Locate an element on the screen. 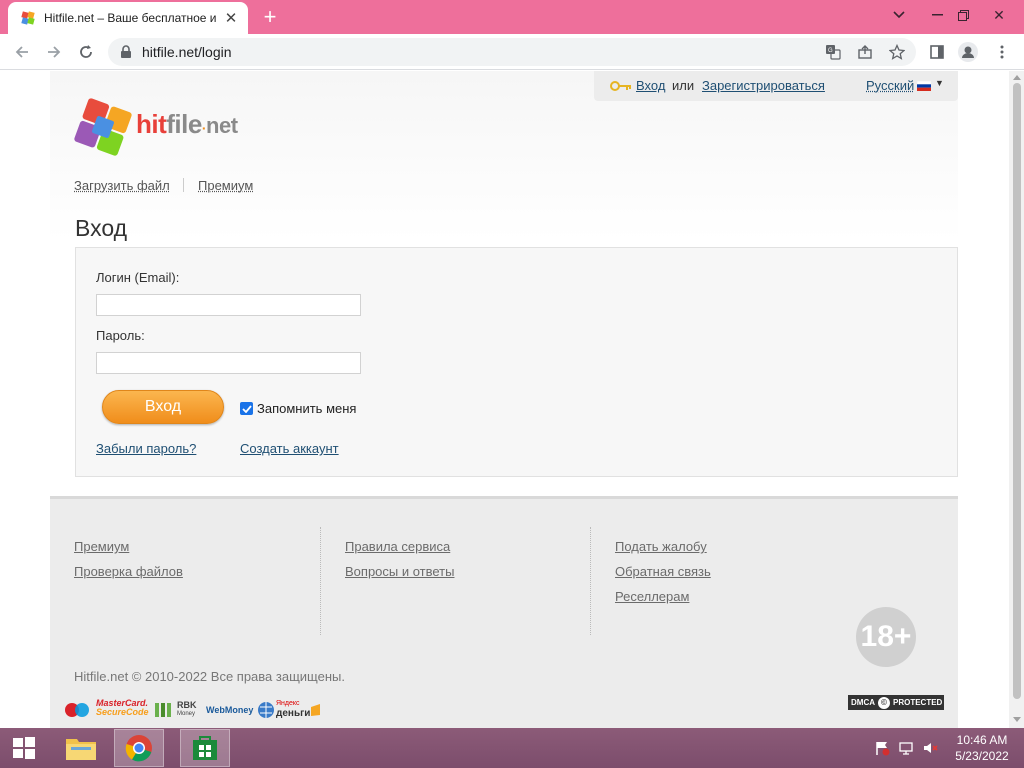 The width and height of the screenshot is (1024, 768). lock-icon is located at coordinates (126, 51).